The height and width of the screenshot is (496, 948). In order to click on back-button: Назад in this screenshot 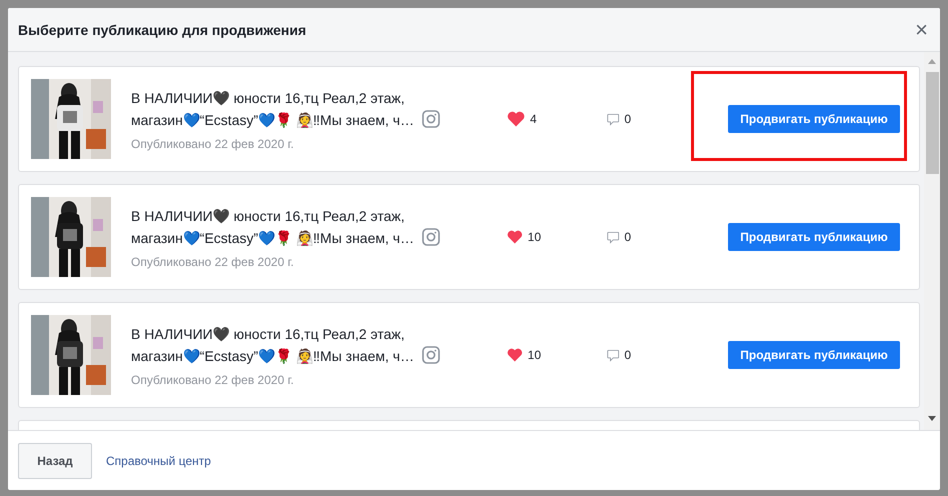, I will do `click(55, 460)`.